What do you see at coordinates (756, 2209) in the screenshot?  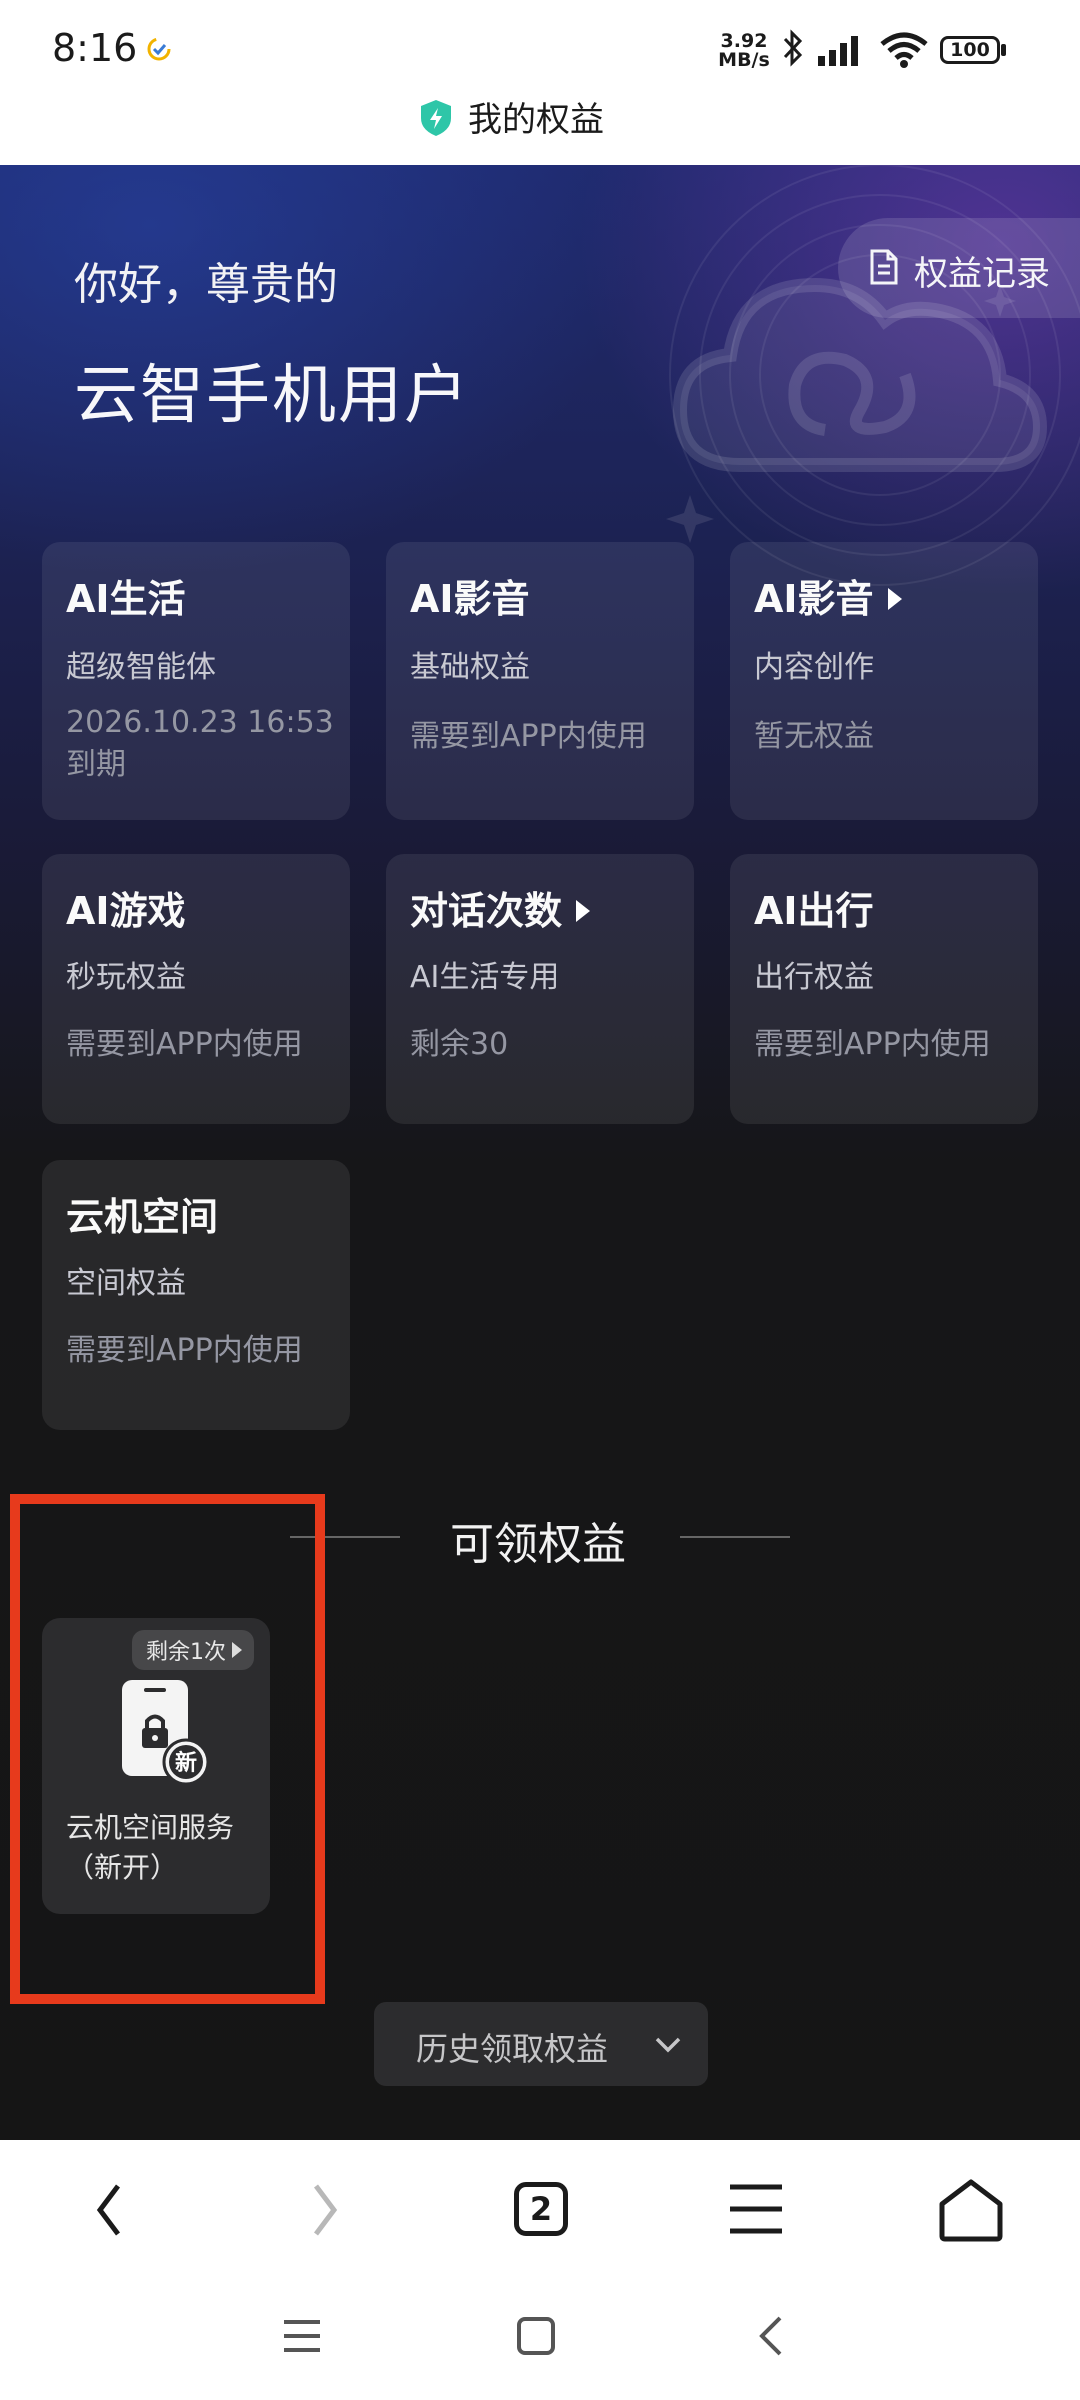 I see `menu-icon` at bounding box center [756, 2209].